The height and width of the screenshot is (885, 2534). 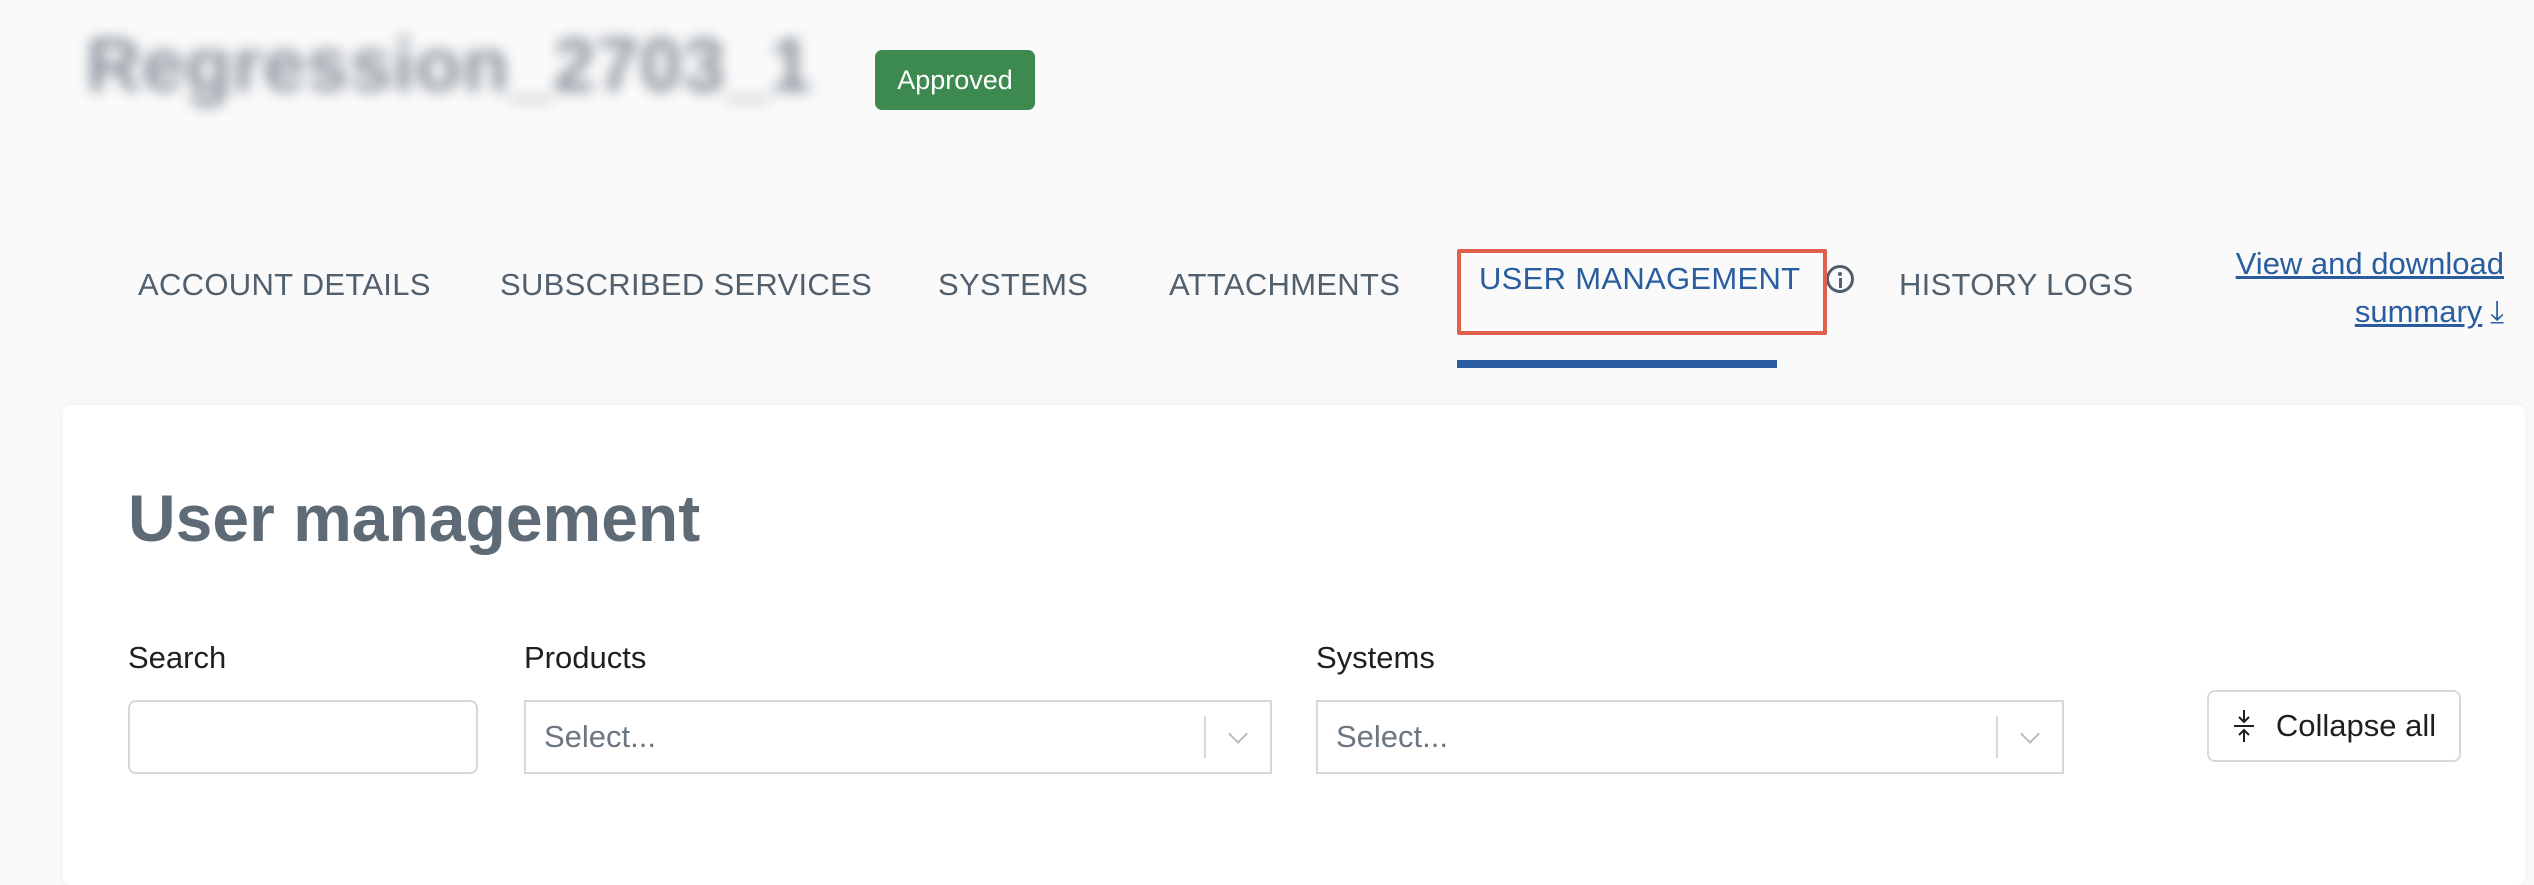 What do you see at coordinates (1840, 279) in the screenshot?
I see `info-icon` at bounding box center [1840, 279].